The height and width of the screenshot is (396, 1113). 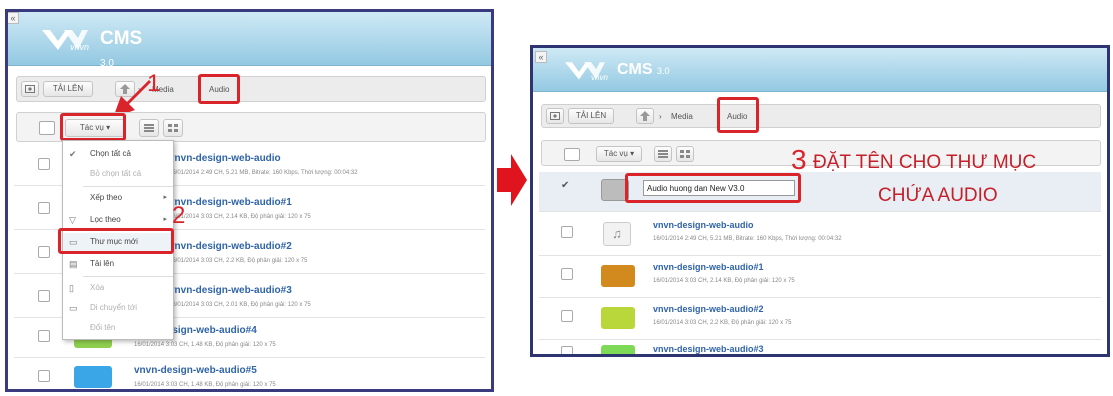 What do you see at coordinates (114, 307) in the screenshot?
I see `menu-label: Di chuyển tới` at bounding box center [114, 307].